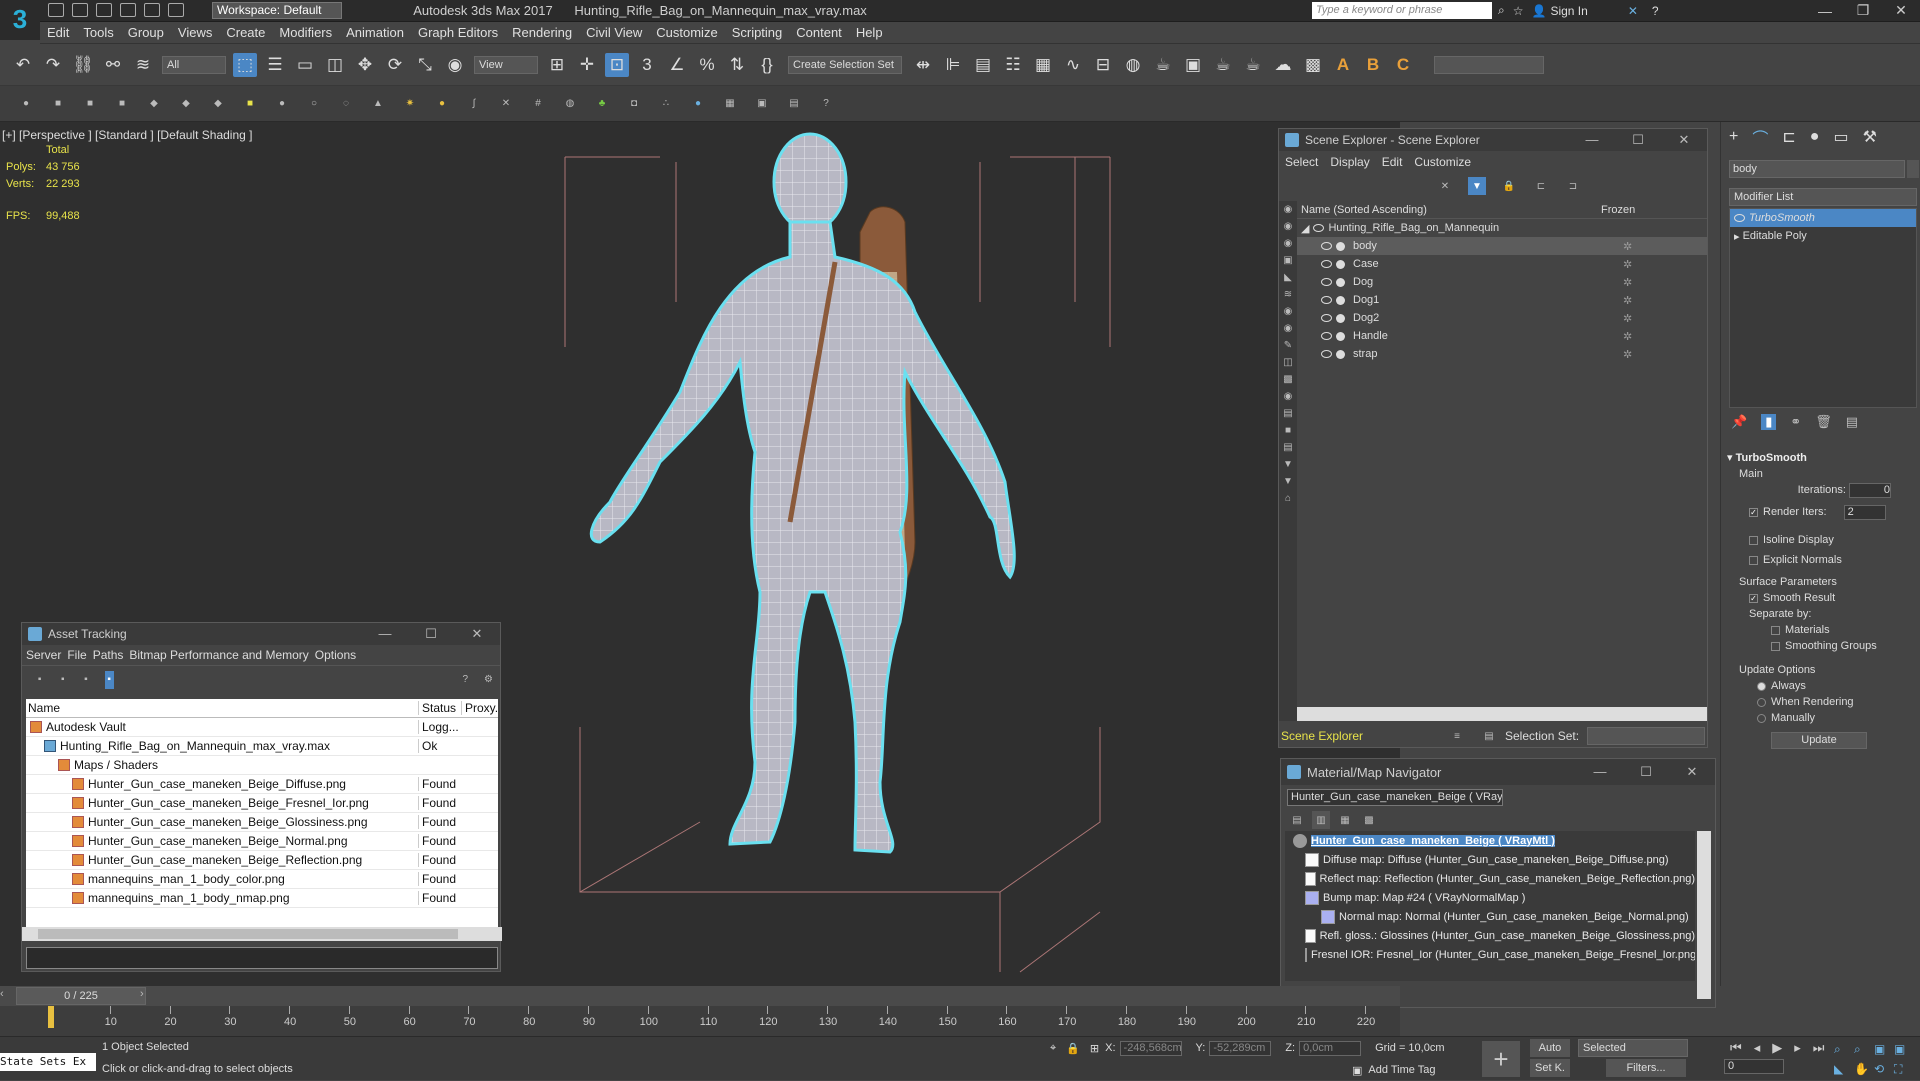  Describe the element at coordinates (737, 65) in the screenshot. I see `spinner-snap-icon: ⇅` at that location.